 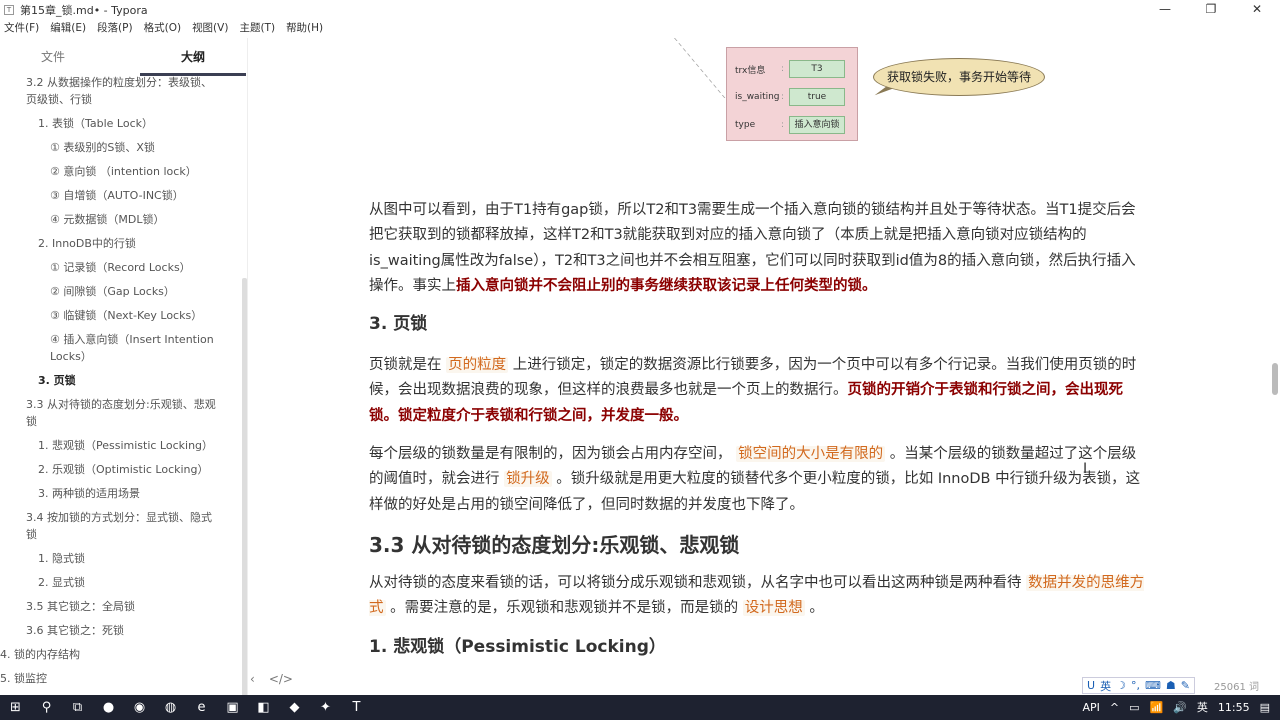 What do you see at coordinates (666, 285) in the screenshot?
I see `bold-text: 插入意向锁并不会阻止别的事务继续获取该记录上任何类型的锁。` at bounding box center [666, 285].